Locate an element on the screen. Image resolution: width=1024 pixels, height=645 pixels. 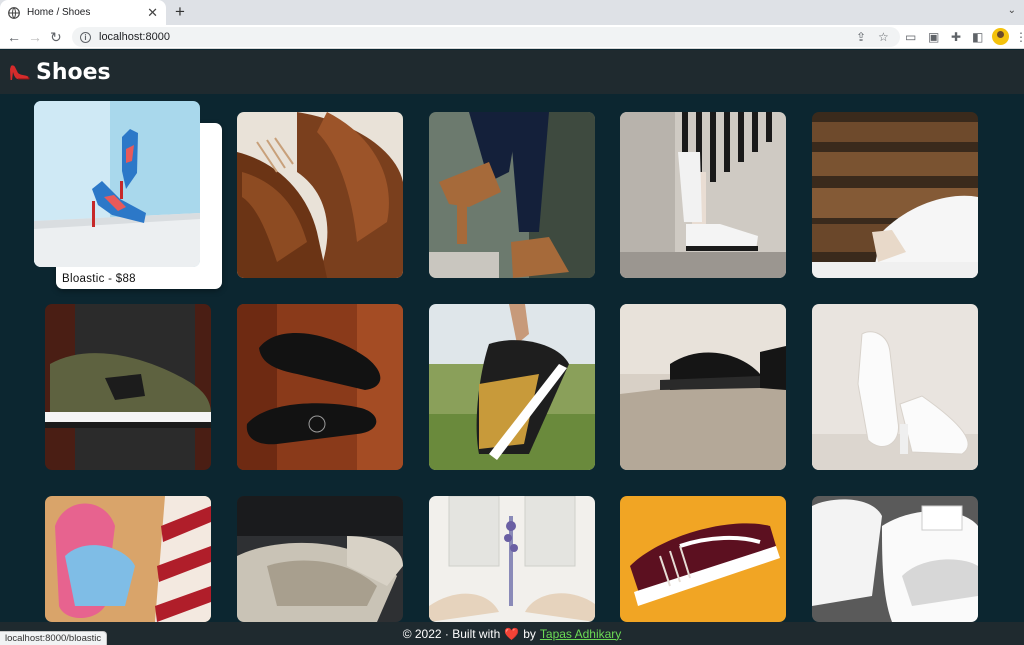
bookmark-star-icon: ☆ is located at coordinates (883, 37).